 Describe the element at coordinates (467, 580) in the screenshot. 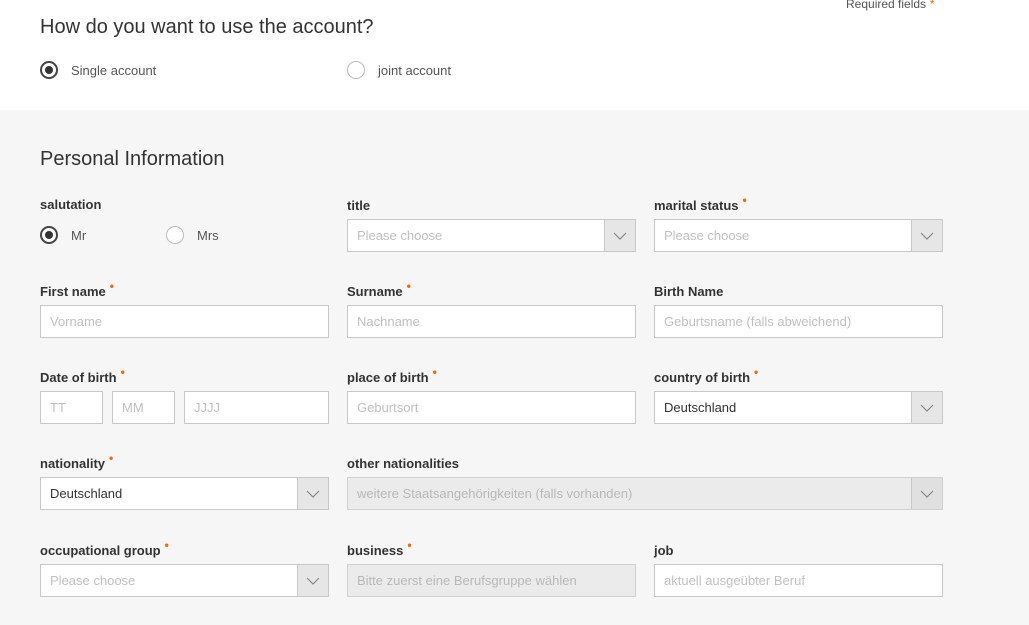

I see `business-placeholder: Bitte zuerst eine Berufsgruppe wählen` at that location.